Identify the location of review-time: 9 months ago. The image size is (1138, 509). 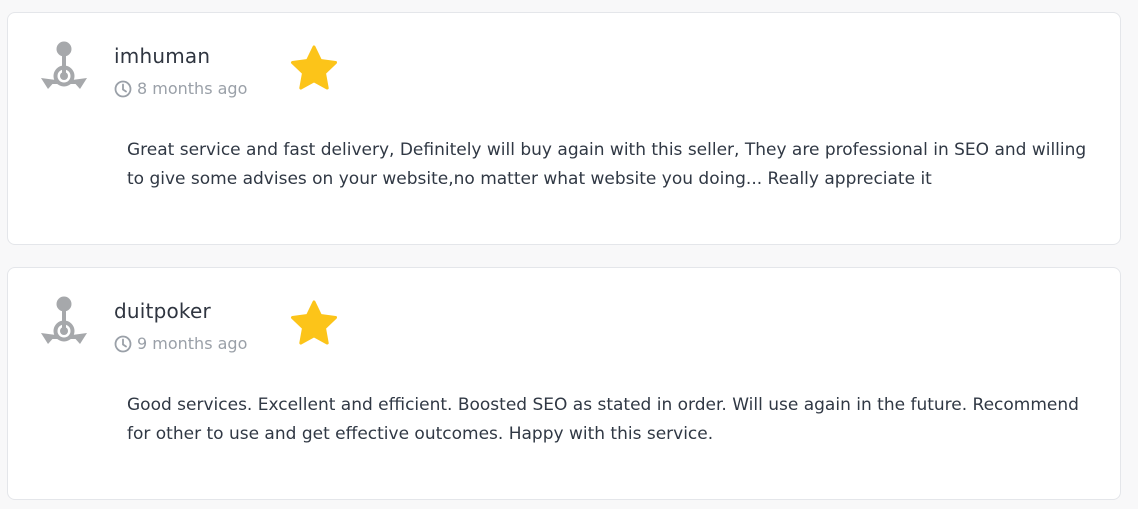
(180, 343).